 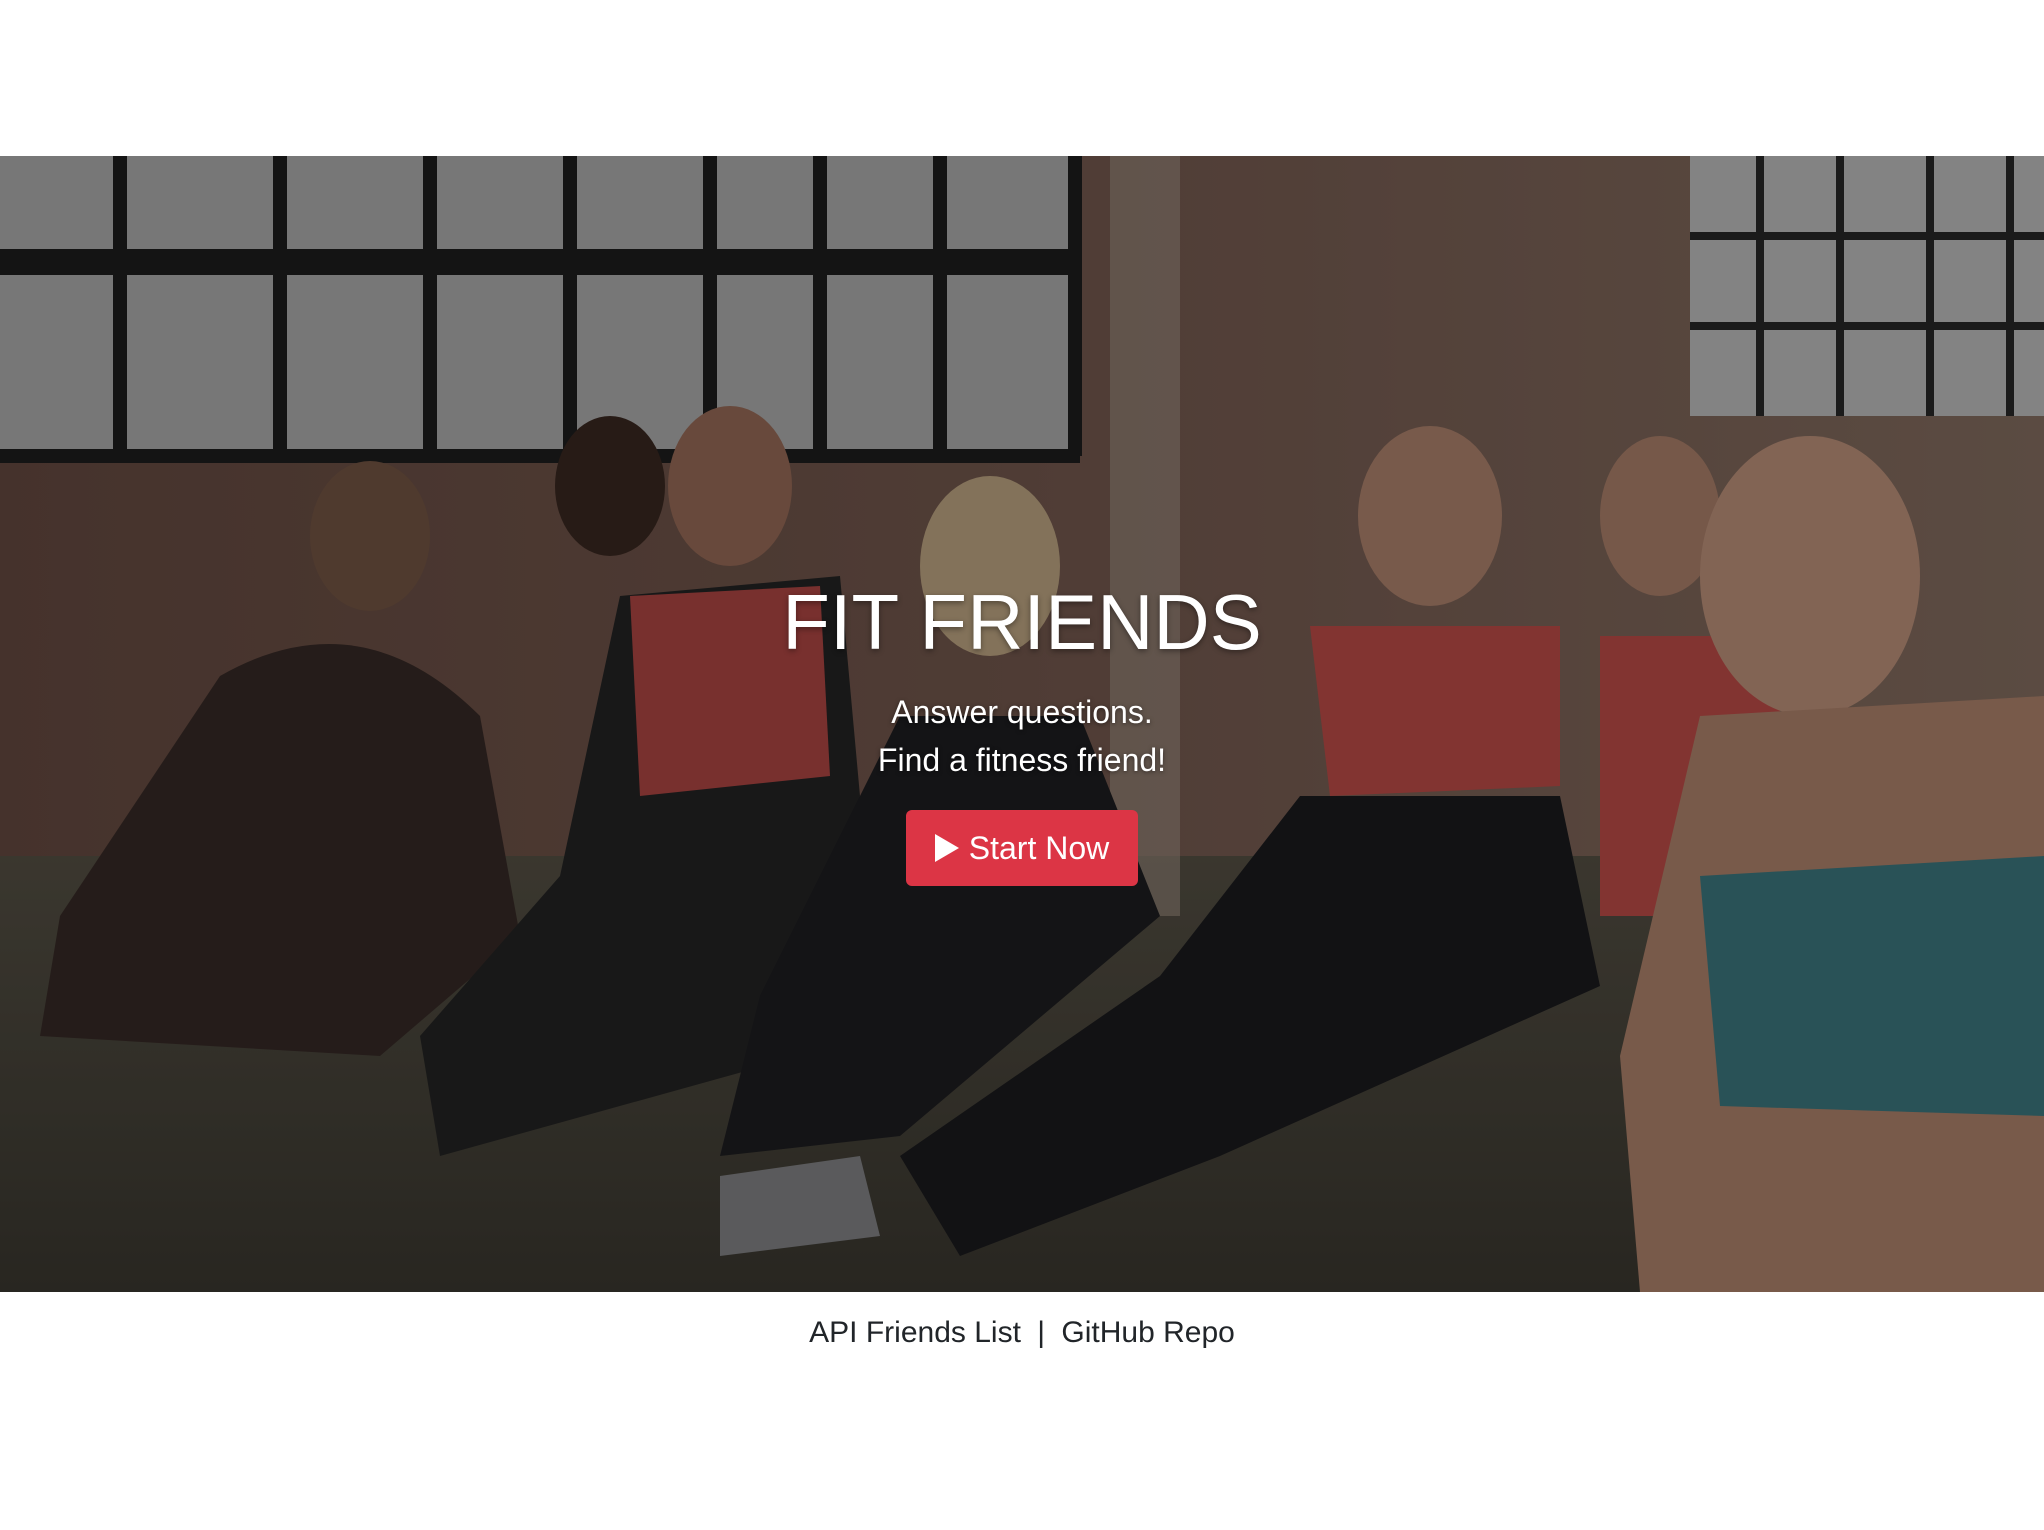 What do you see at coordinates (946, 848) in the screenshot?
I see `play-icon` at bounding box center [946, 848].